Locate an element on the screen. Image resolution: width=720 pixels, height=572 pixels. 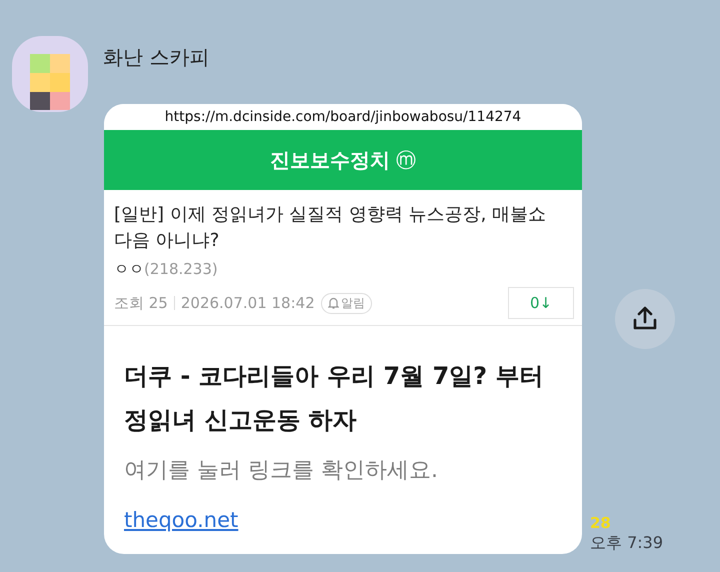
alert-button: 알림 is located at coordinates (346, 303).